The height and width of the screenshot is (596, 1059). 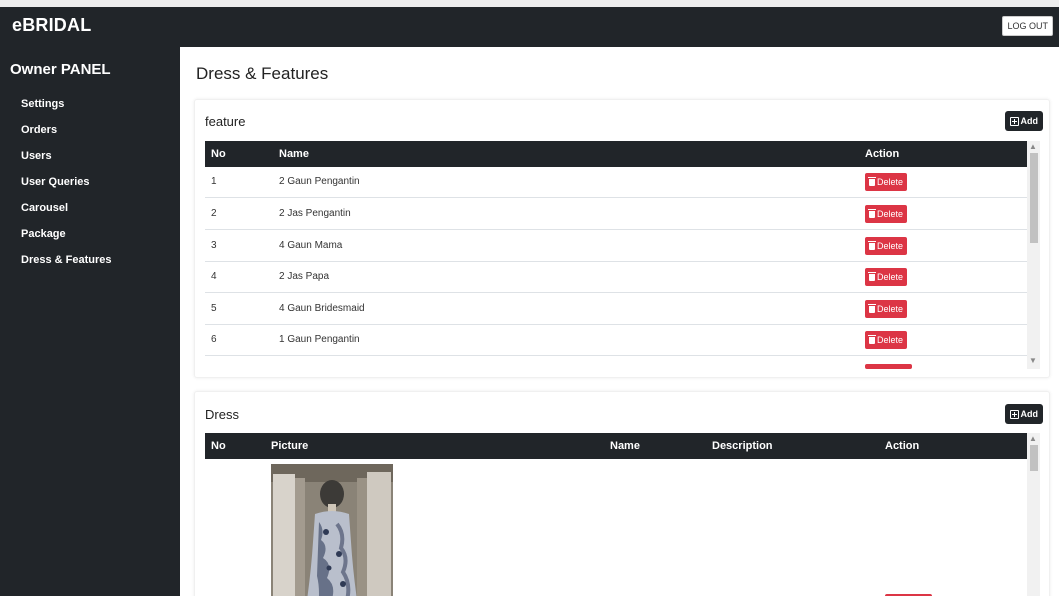 I want to click on sidebar-item-dress-features: Dress & Features, so click(x=66, y=266).